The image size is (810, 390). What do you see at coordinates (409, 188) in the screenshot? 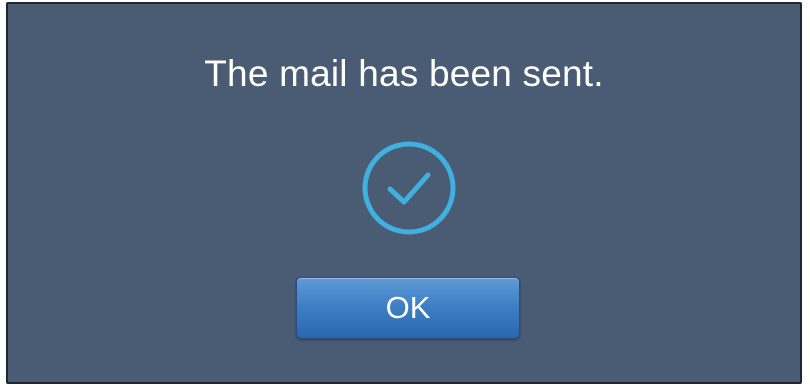
I see `check-circle-icon` at bounding box center [409, 188].